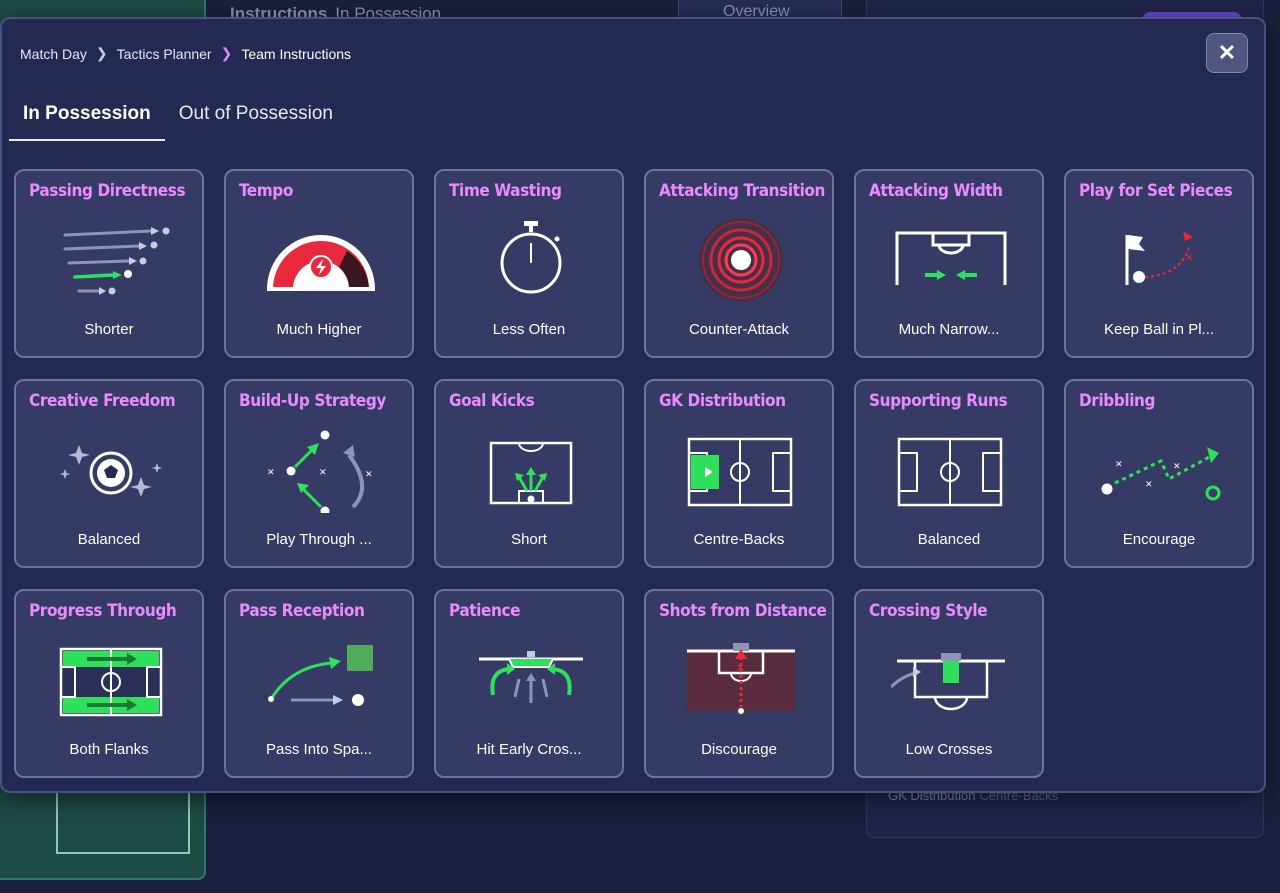 The width and height of the screenshot is (1280, 893). I want to click on breadcrumb-match-day: Match Day, so click(53, 54).